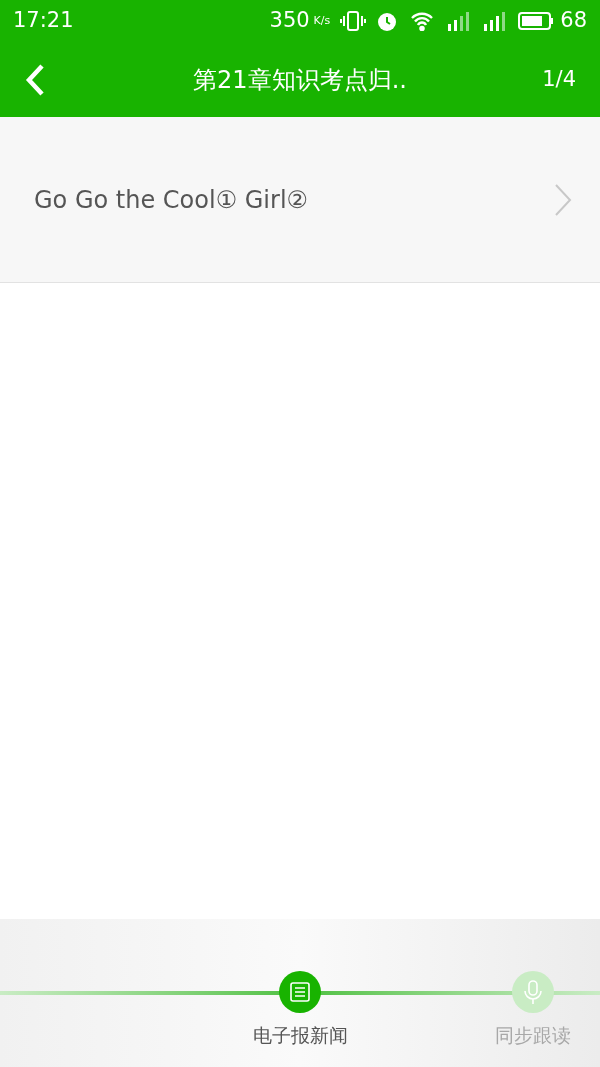  I want to click on alarm-icon, so click(387, 21).